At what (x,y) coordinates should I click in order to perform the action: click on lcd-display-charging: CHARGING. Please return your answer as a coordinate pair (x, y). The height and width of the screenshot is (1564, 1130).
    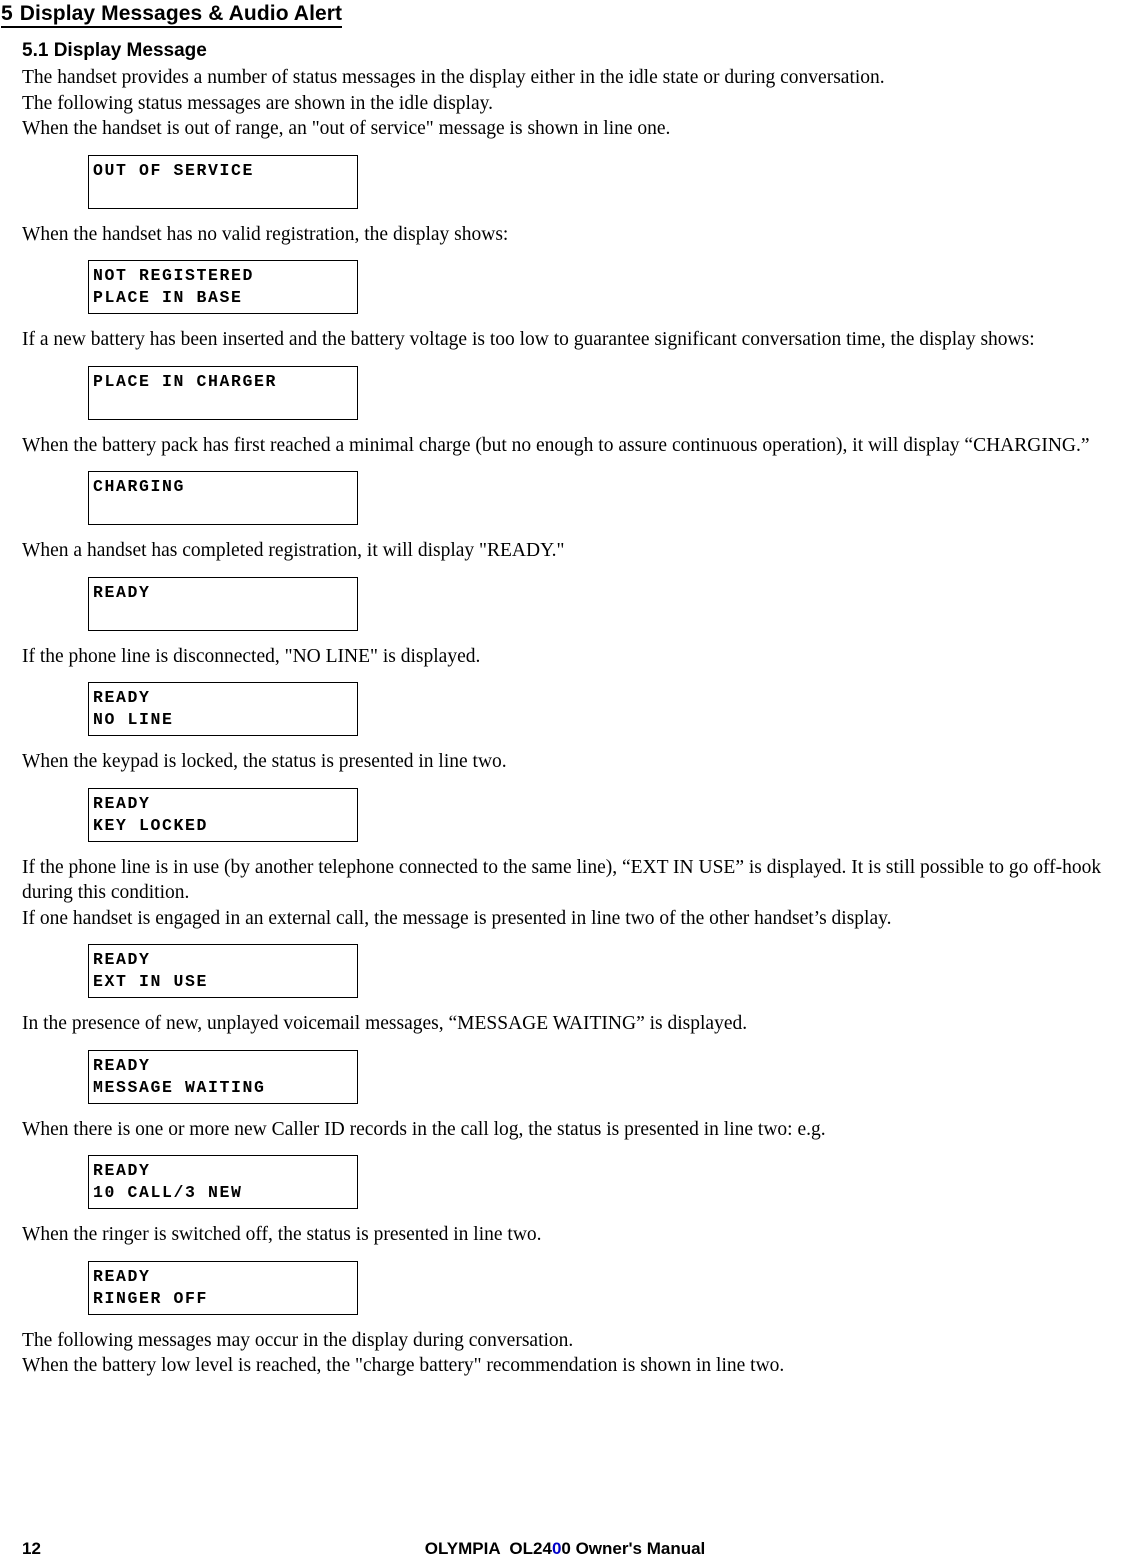
    Looking at the image, I should click on (223, 498).